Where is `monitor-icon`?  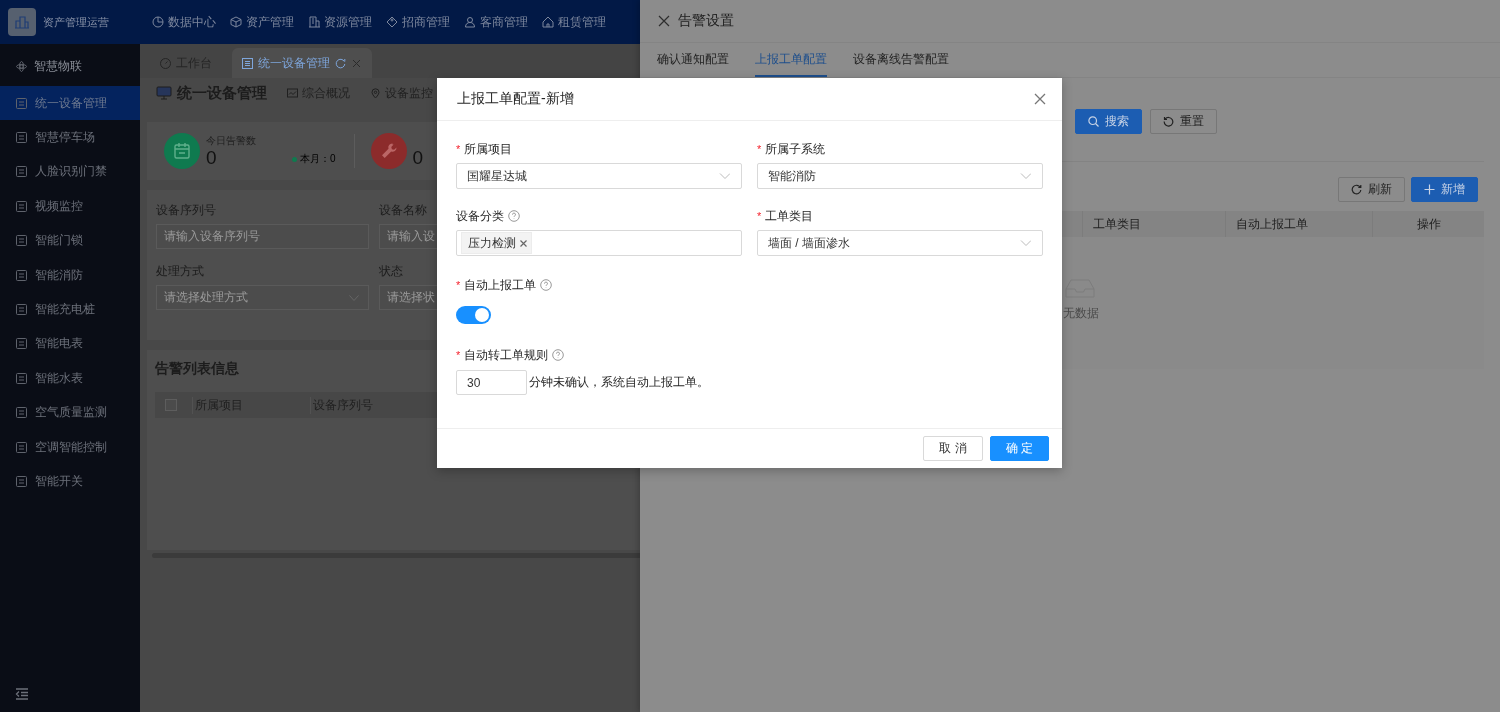 monitor-icon is located at coordinates (164, 93).